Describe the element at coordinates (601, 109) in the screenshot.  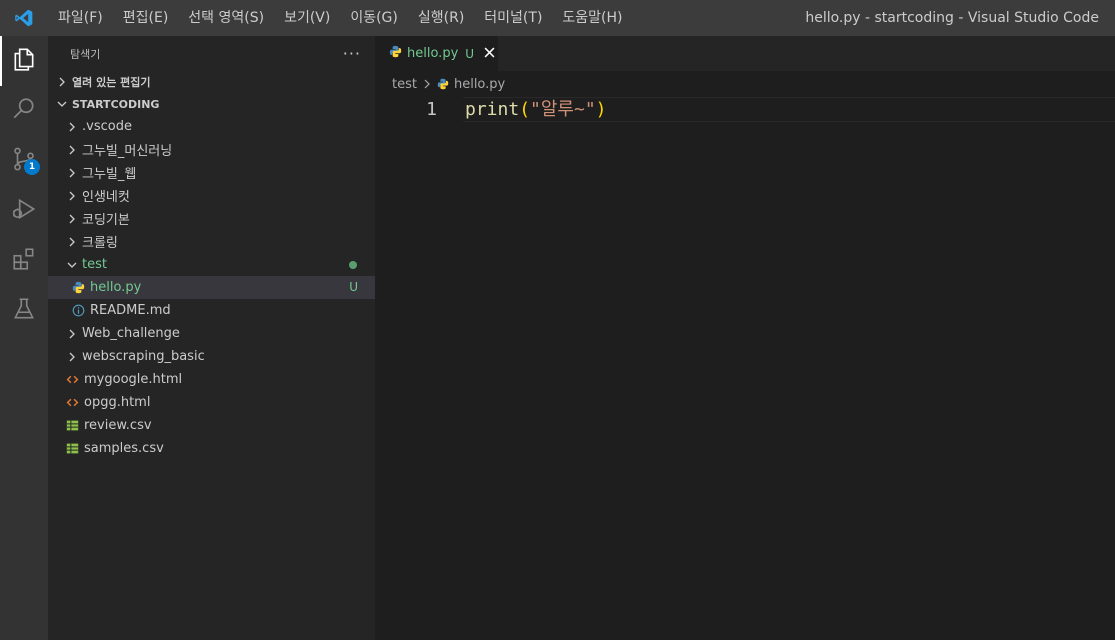
I see `code-paren-token: )` at that location.